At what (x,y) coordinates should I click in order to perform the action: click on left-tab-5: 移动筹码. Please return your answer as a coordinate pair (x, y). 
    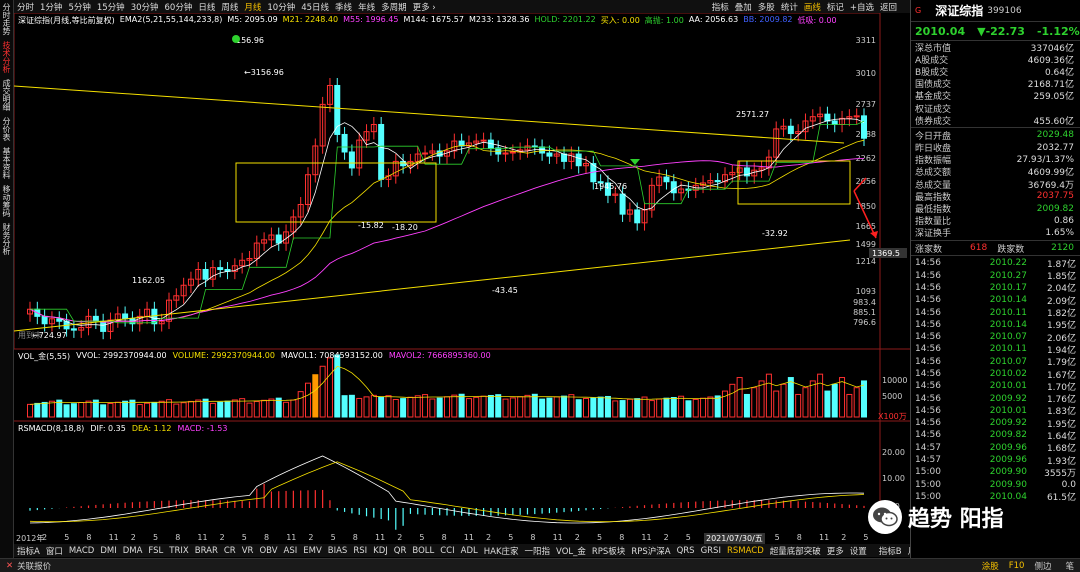
    Looking at the image, I should click on (6, 201).